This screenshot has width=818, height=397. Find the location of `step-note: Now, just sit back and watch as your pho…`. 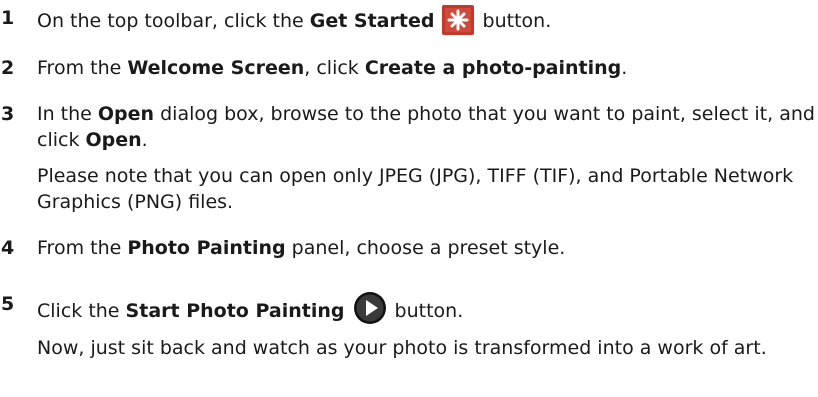

step-note: Now, just sit back and watch as your pho… is located at coordinates (402, 348).